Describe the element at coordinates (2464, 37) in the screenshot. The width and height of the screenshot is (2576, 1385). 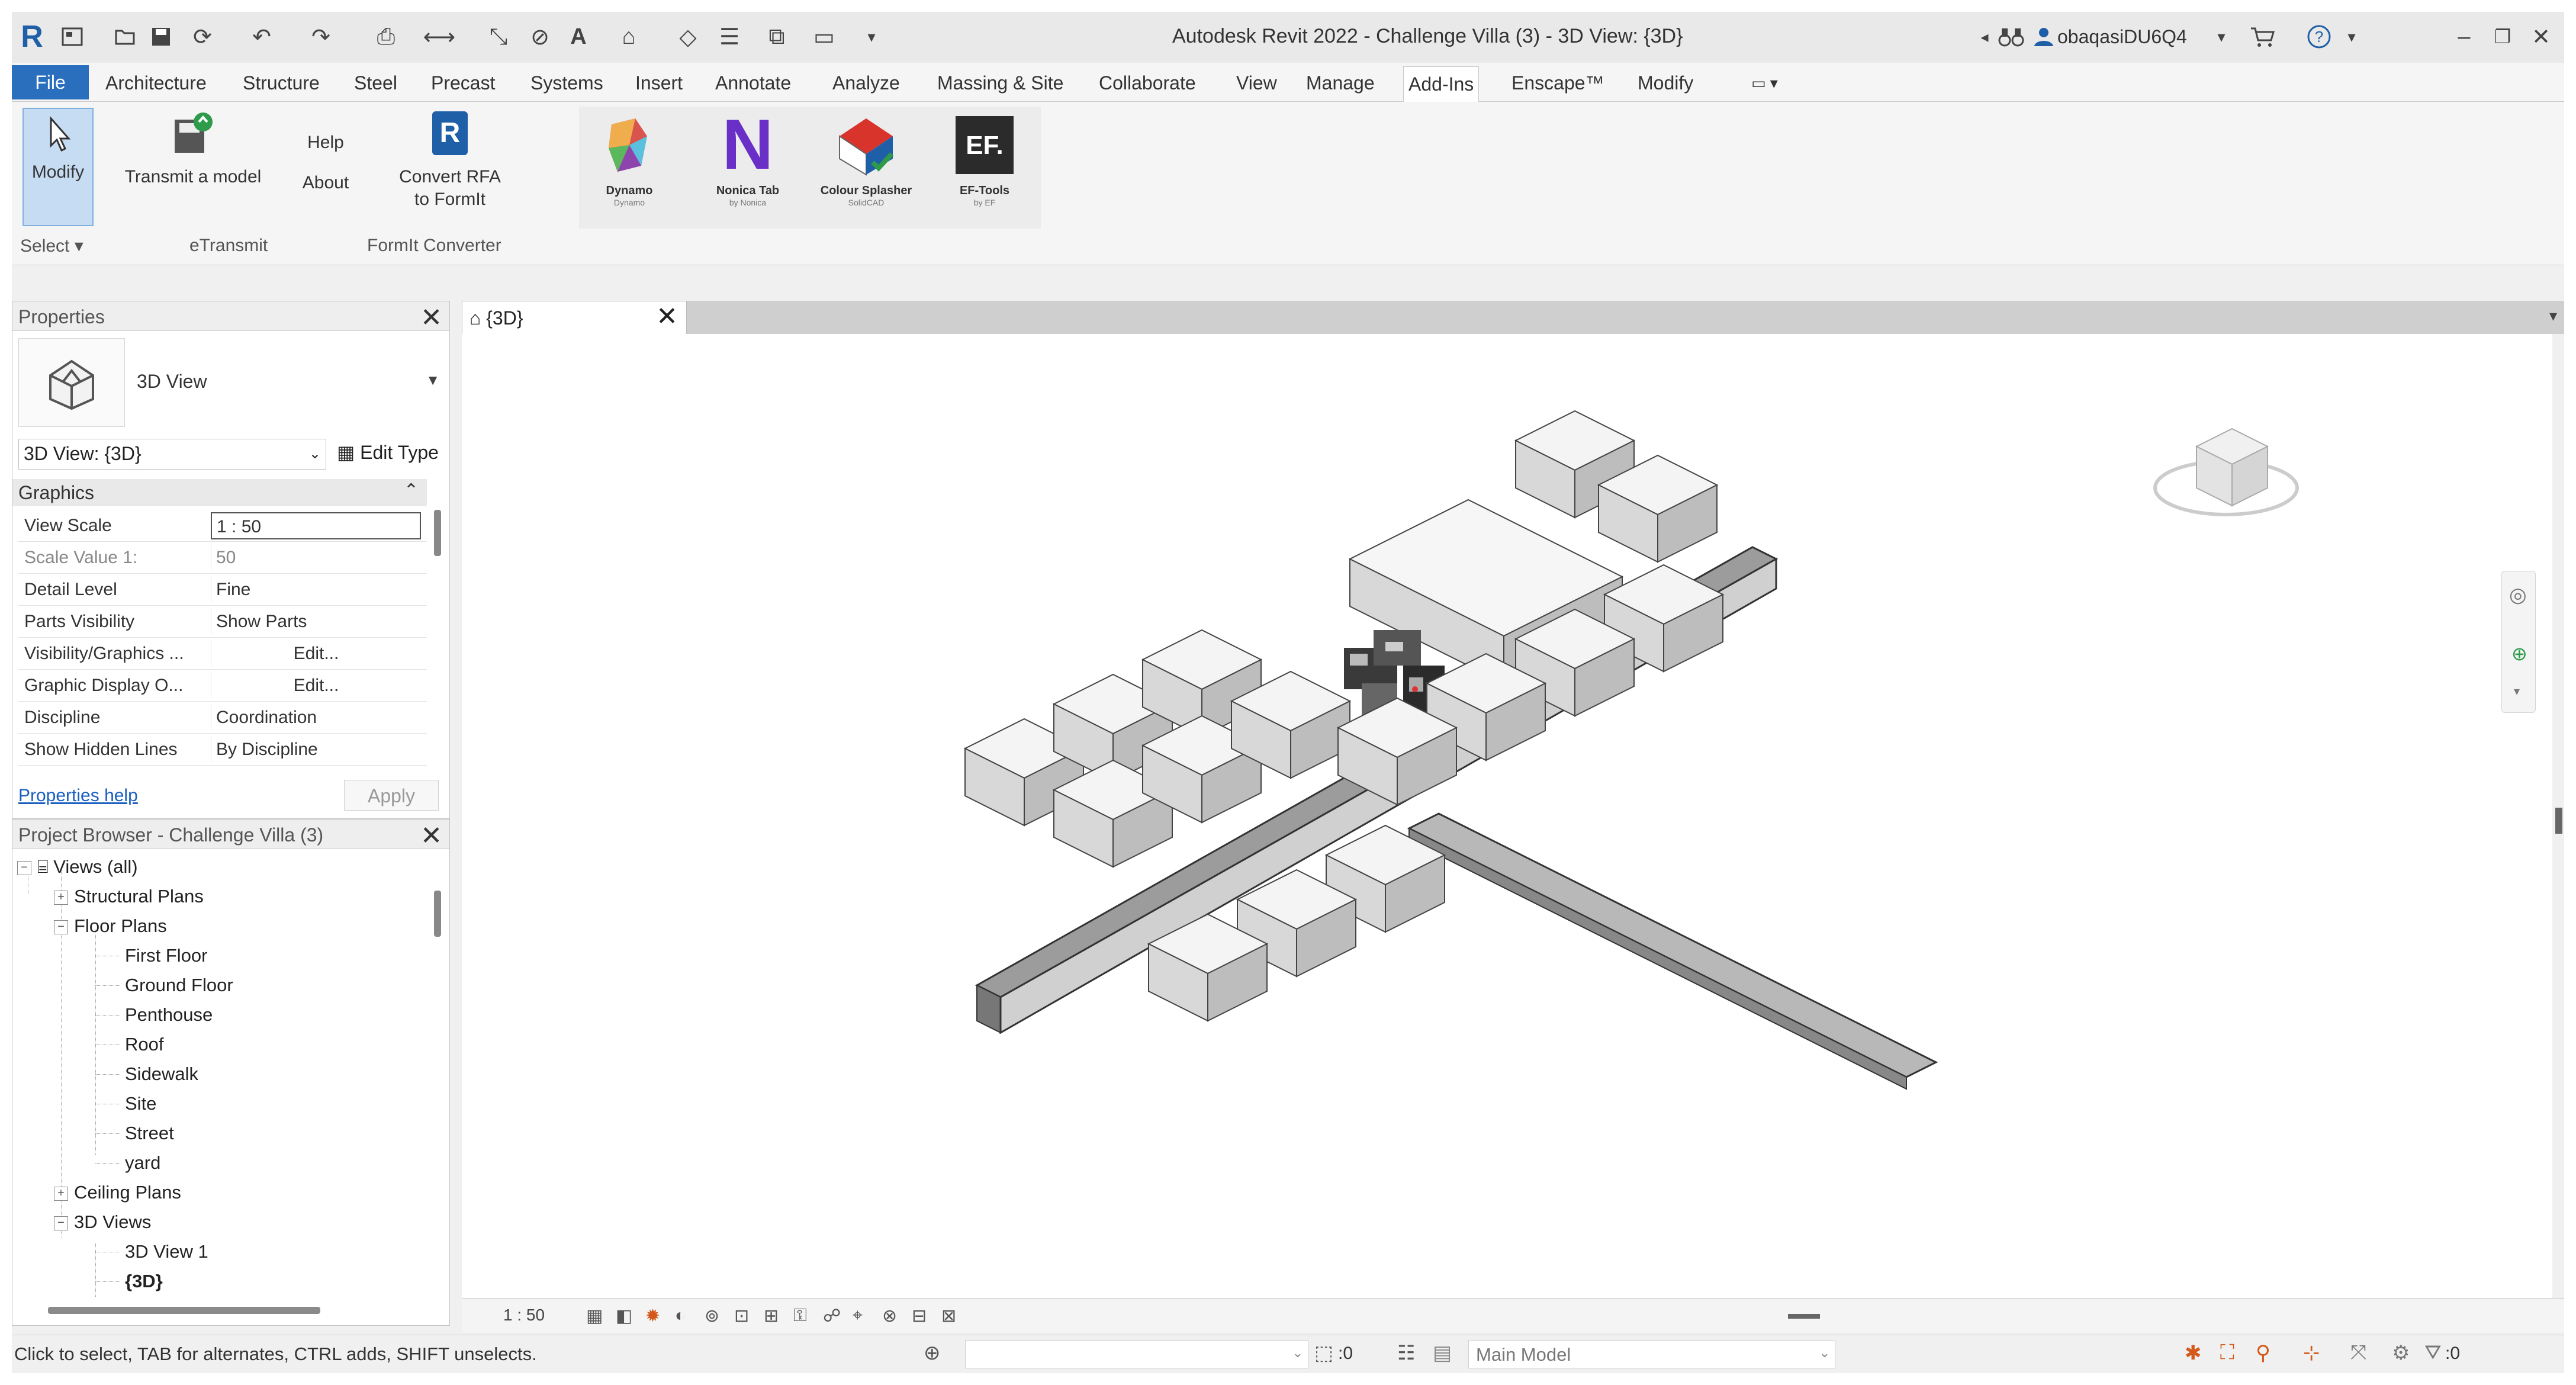
I see `minimize-icon: –` at that location.